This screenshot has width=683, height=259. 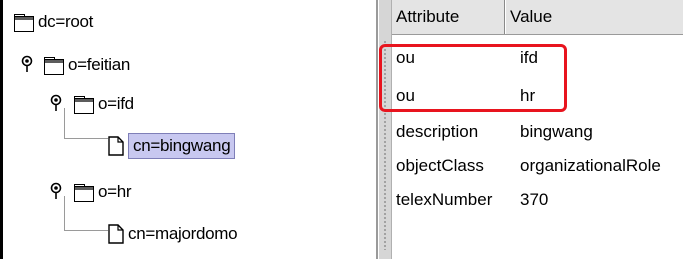 I want to click on attribute-cell: telexNumber, so click(x=444, y=199).